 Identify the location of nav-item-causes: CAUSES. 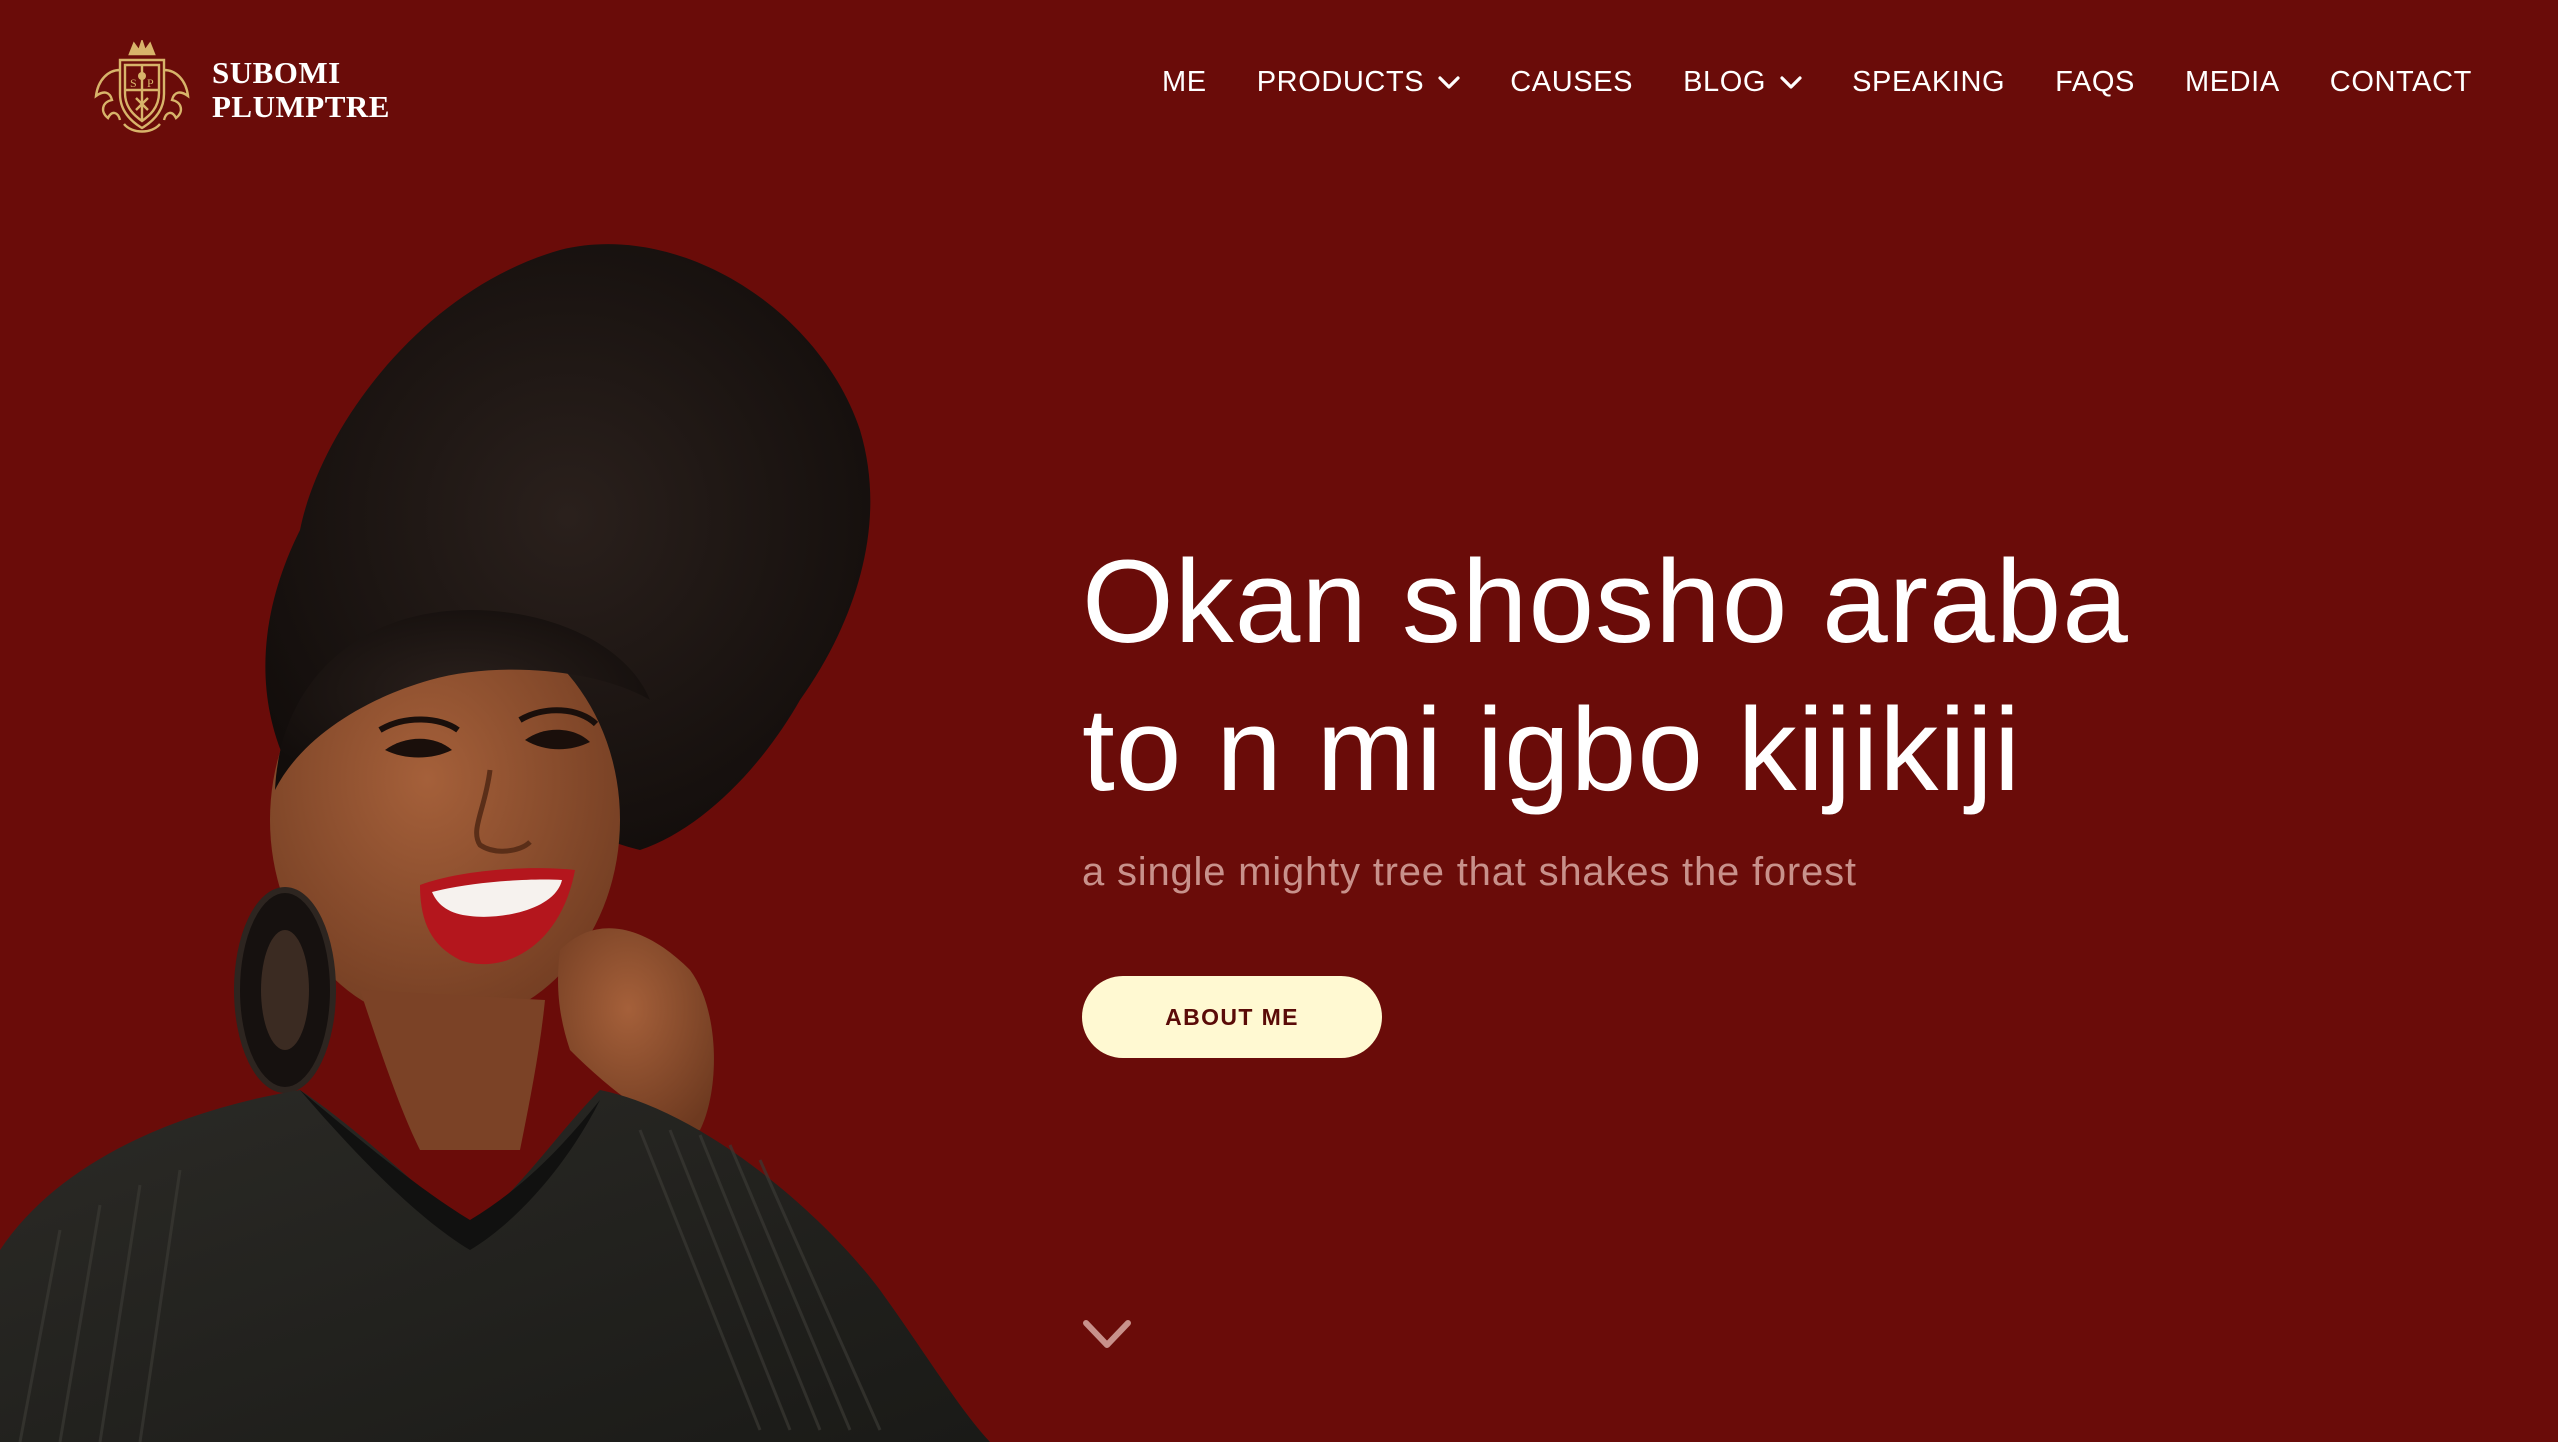
(1571, 82).